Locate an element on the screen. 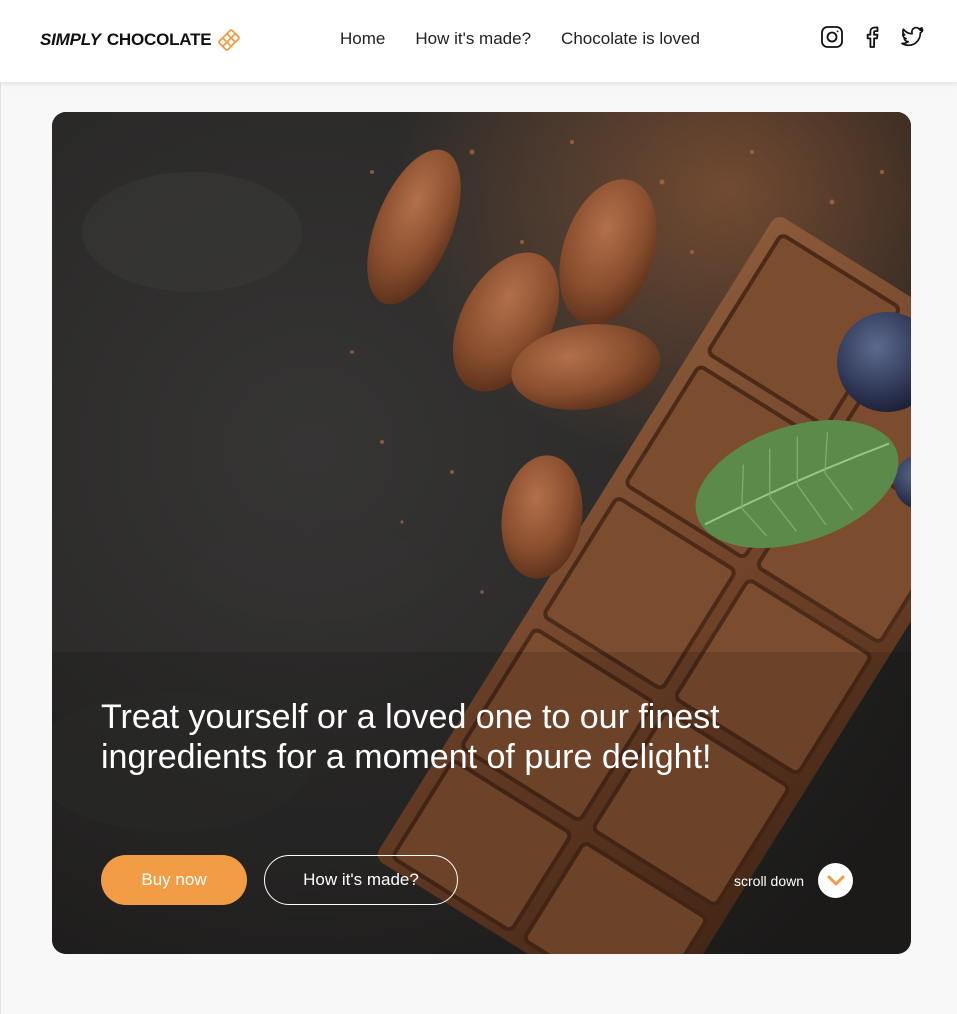 This screenshot has width=957, height=1014. instagram-icon is located at coordinates (832, 37).